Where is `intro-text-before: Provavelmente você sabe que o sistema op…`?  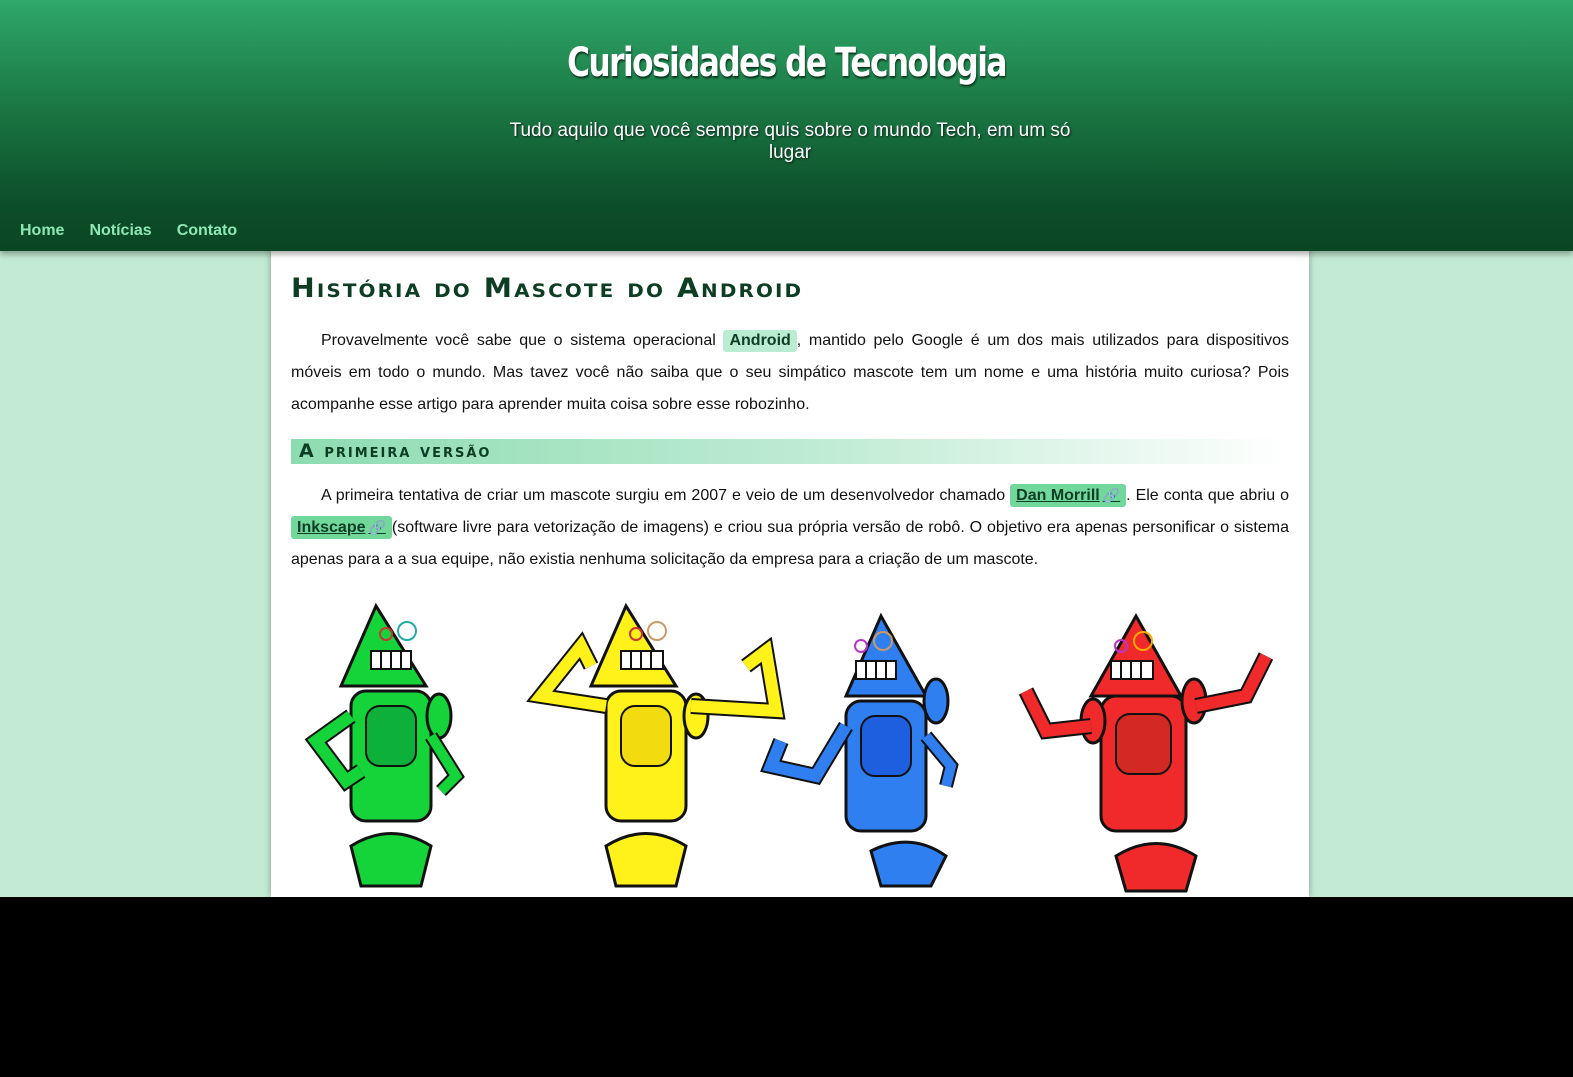 intro-text-before: Provavelmente você sabe que o sistema op… is located at coordinates (522, 340).